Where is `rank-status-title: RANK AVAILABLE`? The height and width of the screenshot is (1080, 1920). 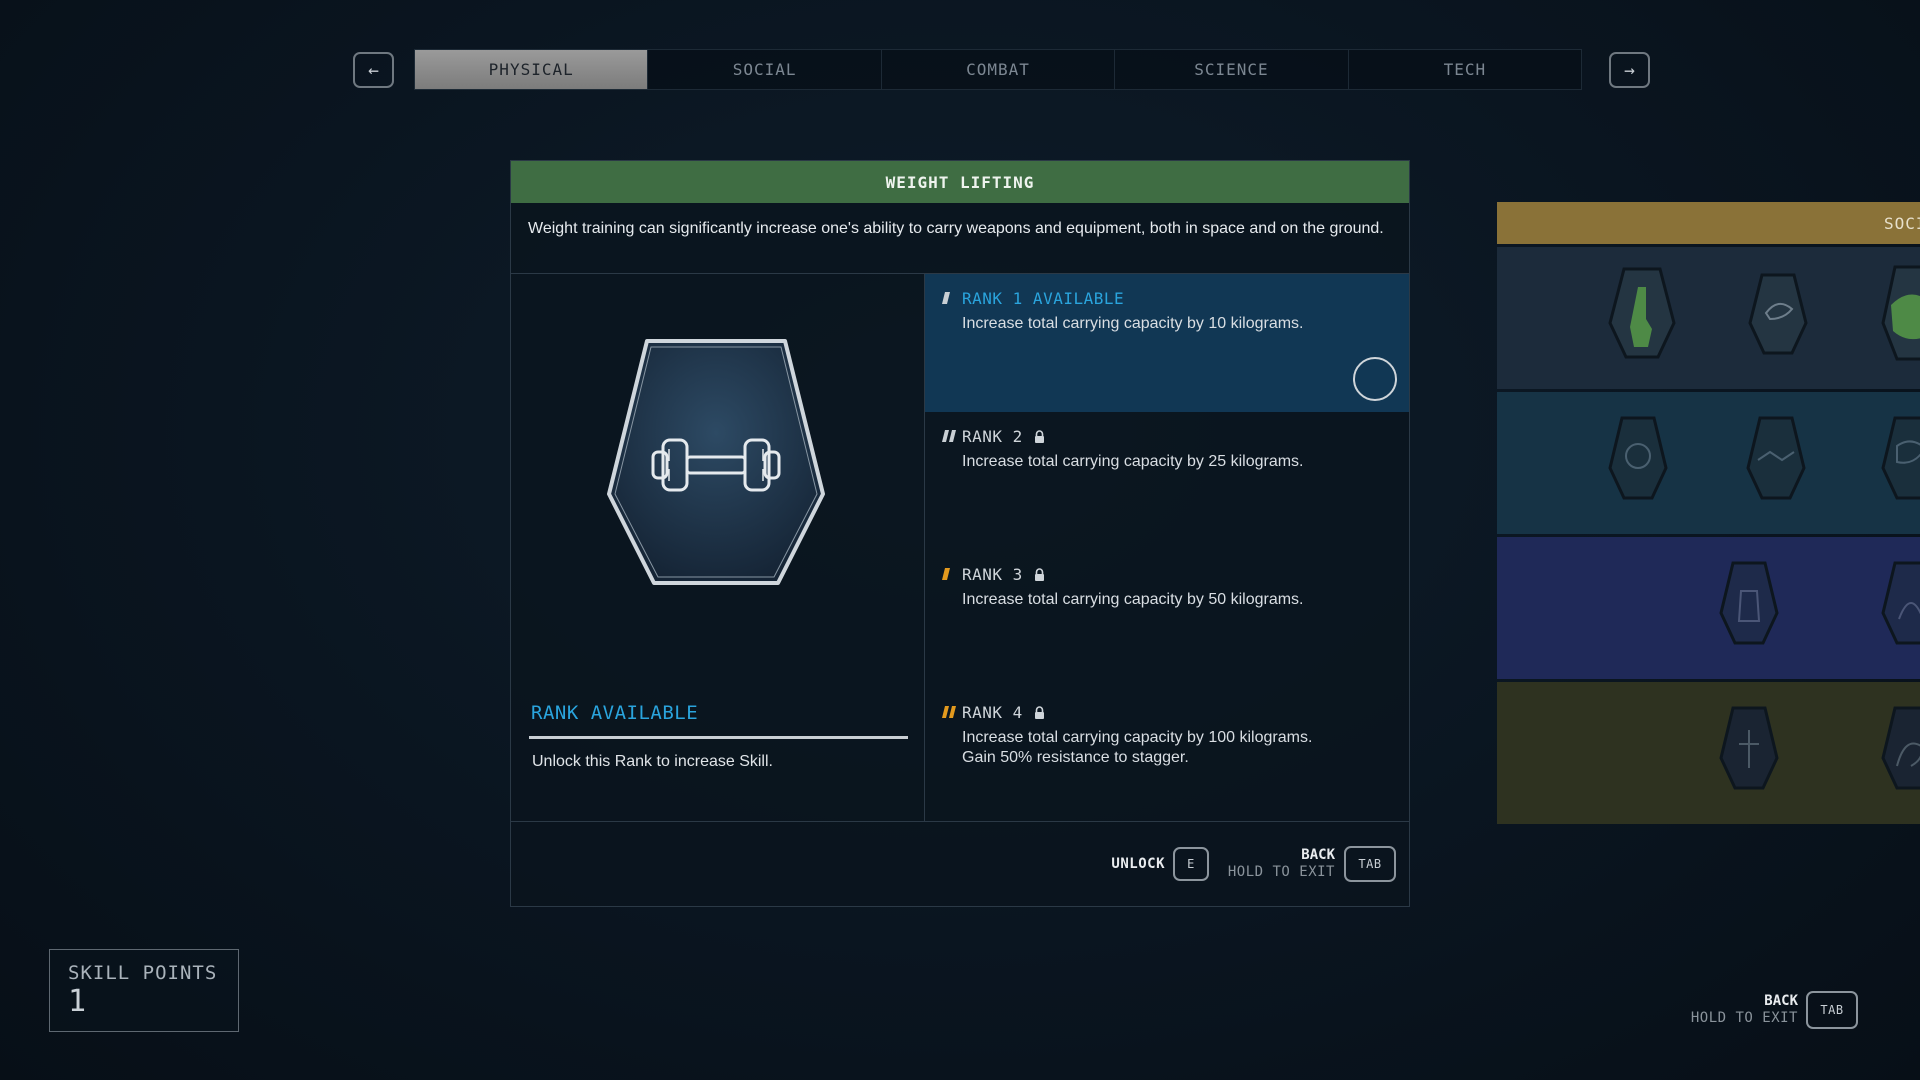 rank-status-title: RANK AVAILABLE is located at coordinates (615, 713).